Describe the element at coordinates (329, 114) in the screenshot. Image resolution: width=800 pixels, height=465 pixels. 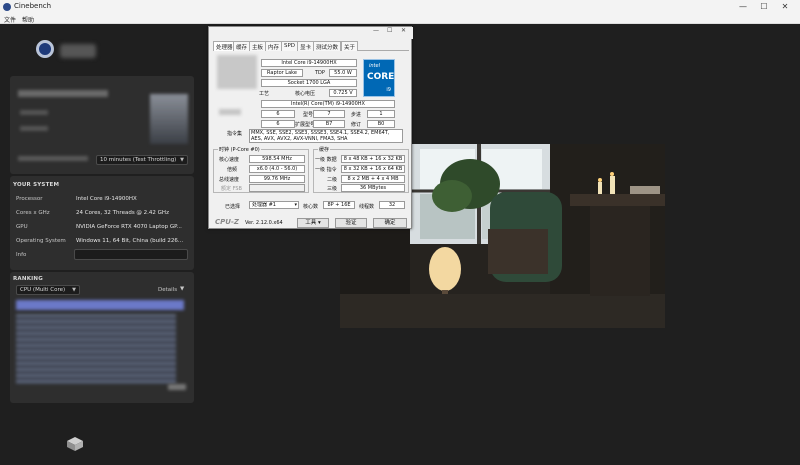
I see `model-value: 7` at that location.